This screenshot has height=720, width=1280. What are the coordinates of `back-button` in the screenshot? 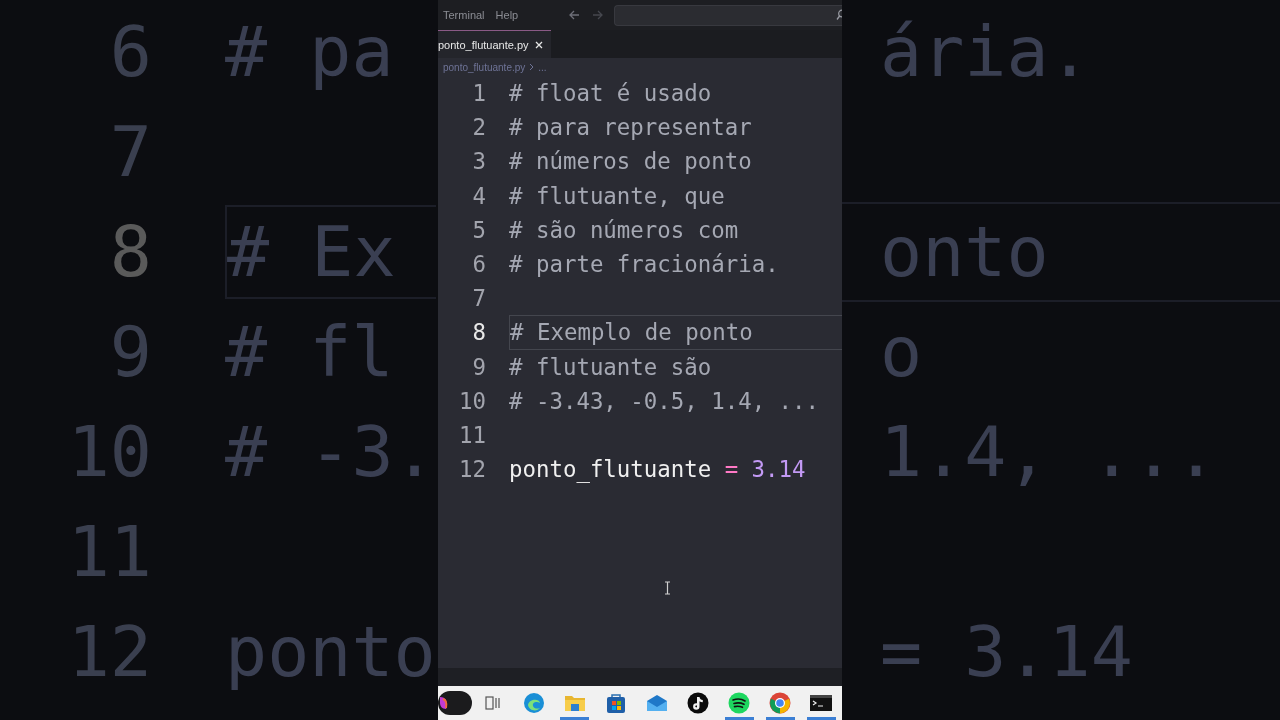 It's located at (574, 15).